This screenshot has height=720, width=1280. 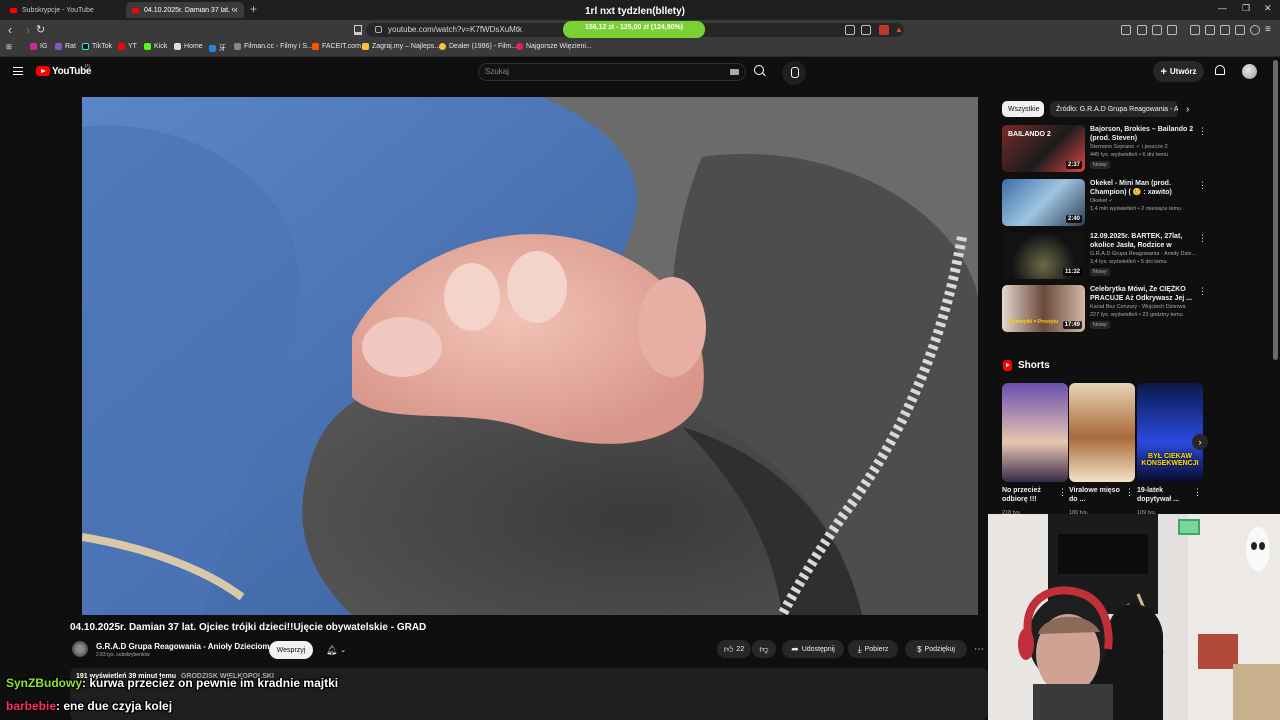 I want to click on back-button: ‹, so click(x=10, y=30).